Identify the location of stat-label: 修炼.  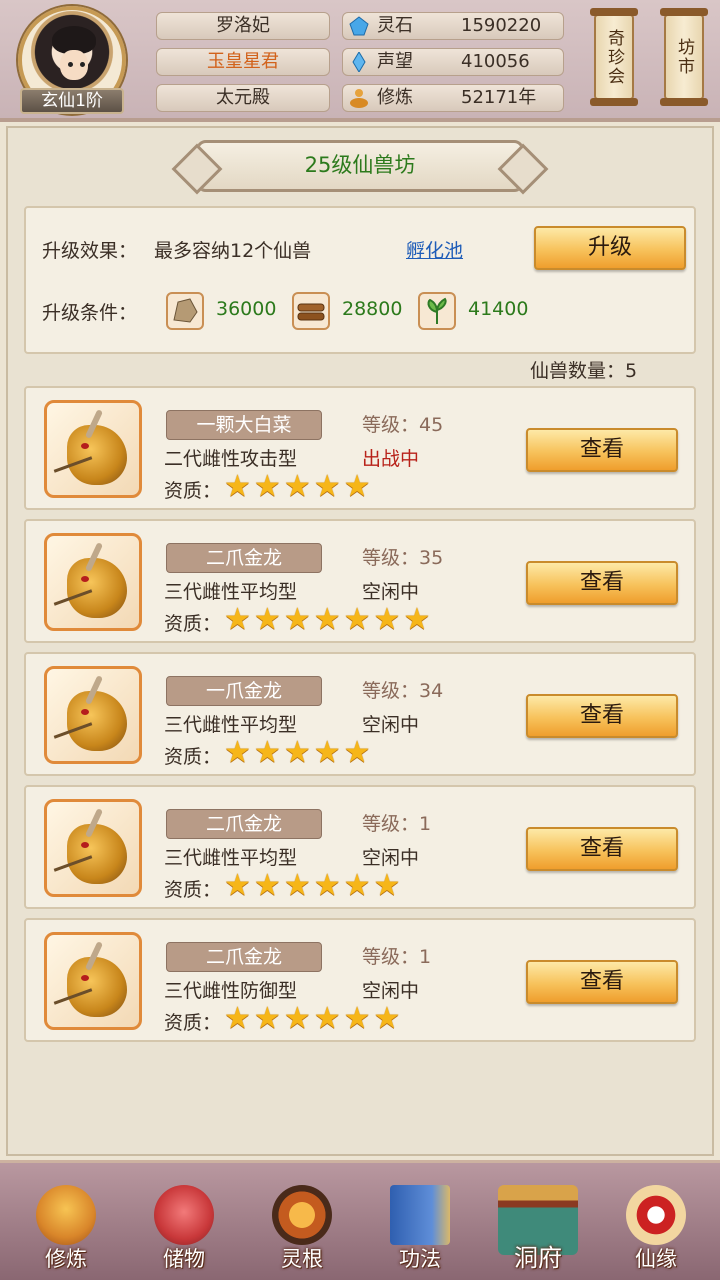
(395, 97).